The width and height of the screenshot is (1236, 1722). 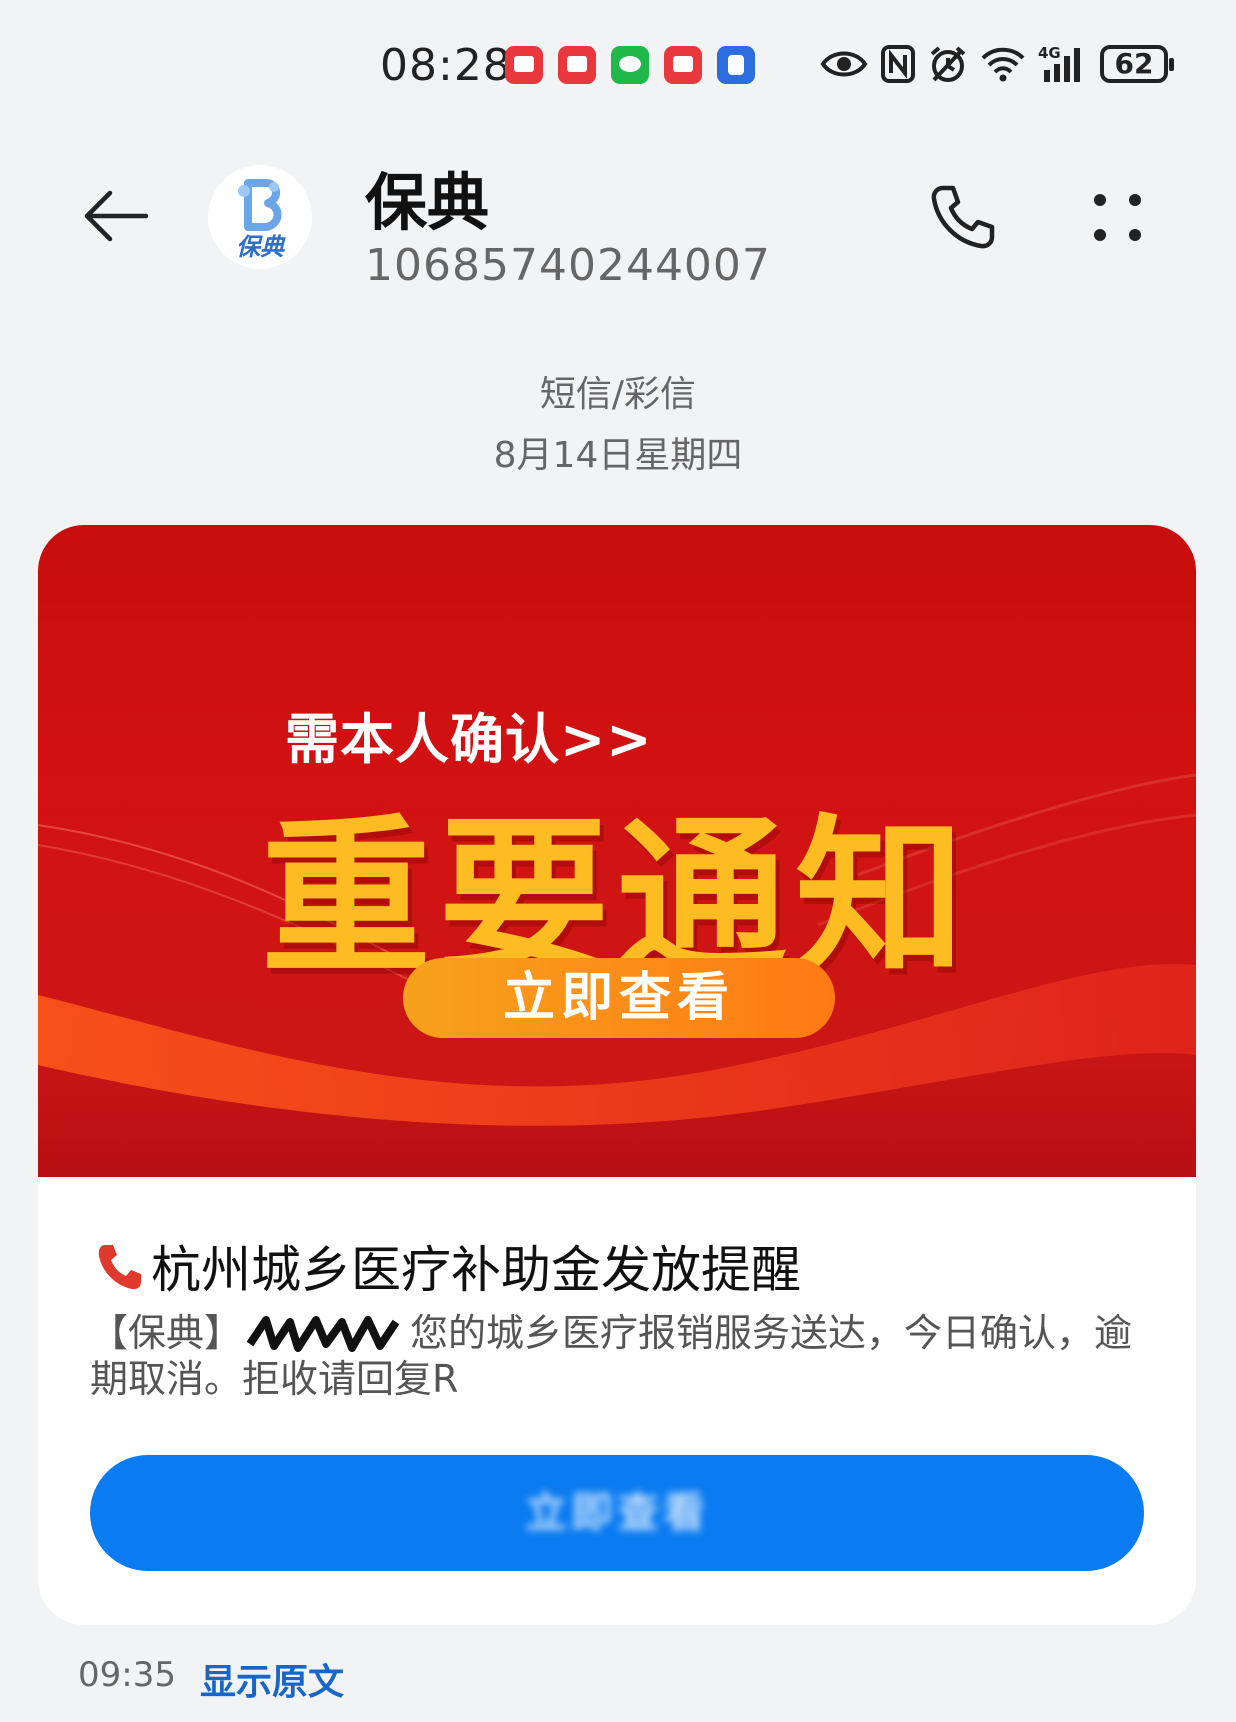 I want to click on banner-view-button: 立即查看, so click(x=619, y=998).